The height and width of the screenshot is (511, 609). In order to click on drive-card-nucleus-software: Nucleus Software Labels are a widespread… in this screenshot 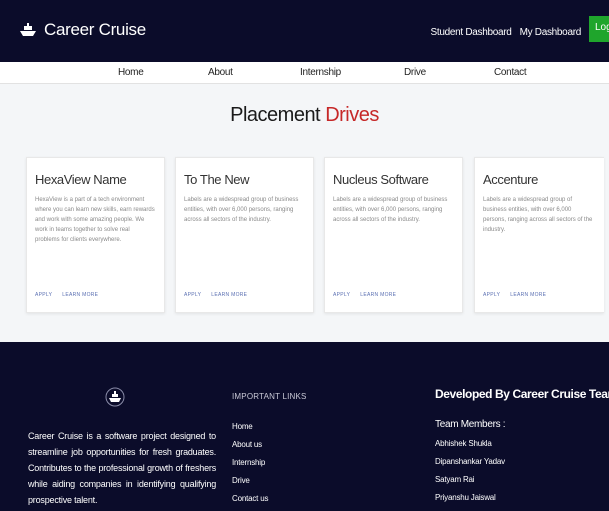, I will do `click(393, 235)`.